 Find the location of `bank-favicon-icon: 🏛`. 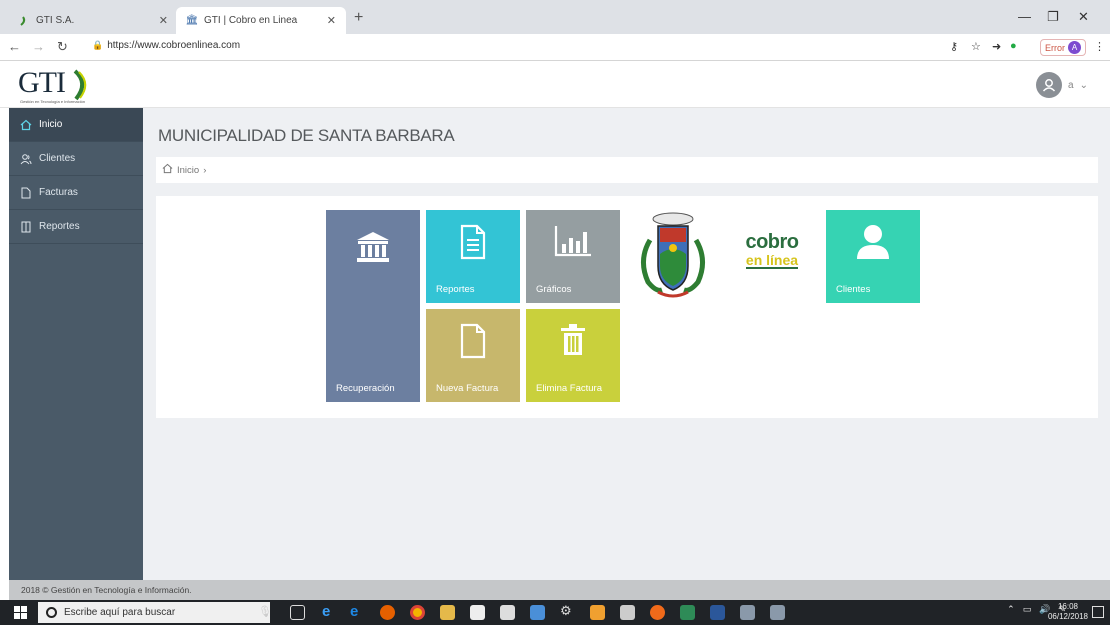

bank-favicon-icon: 🏛 is located at coordinates (192, 20).